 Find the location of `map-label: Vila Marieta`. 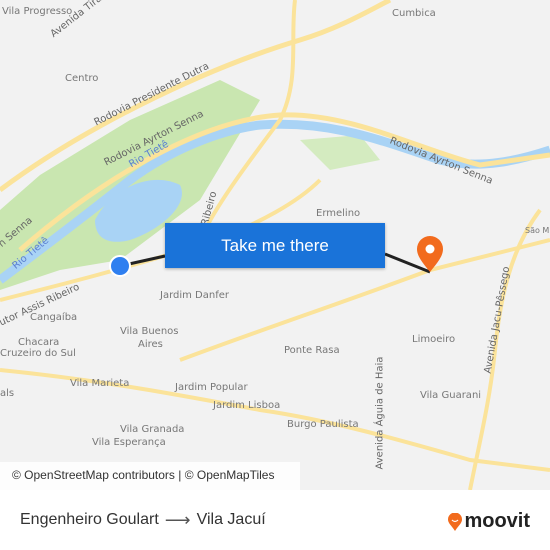

map-label: Vila Marieta is located at coordinates (100, 383).